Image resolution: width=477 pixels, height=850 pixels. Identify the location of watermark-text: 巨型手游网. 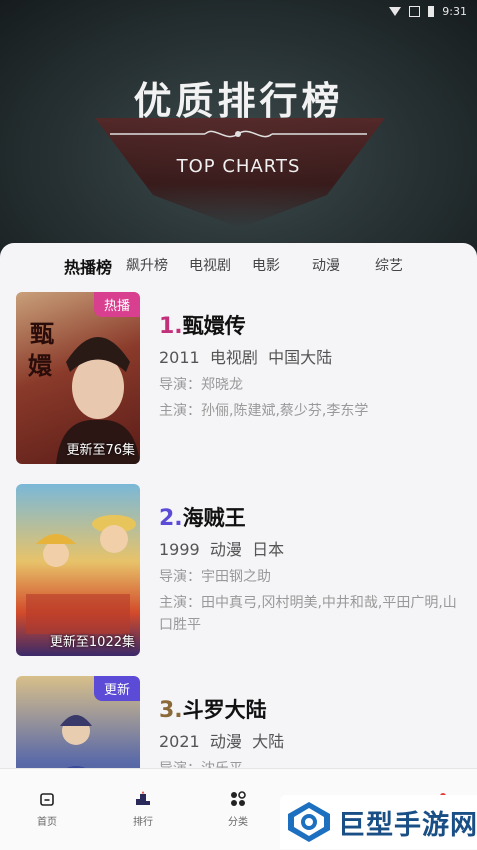
(407, 825).